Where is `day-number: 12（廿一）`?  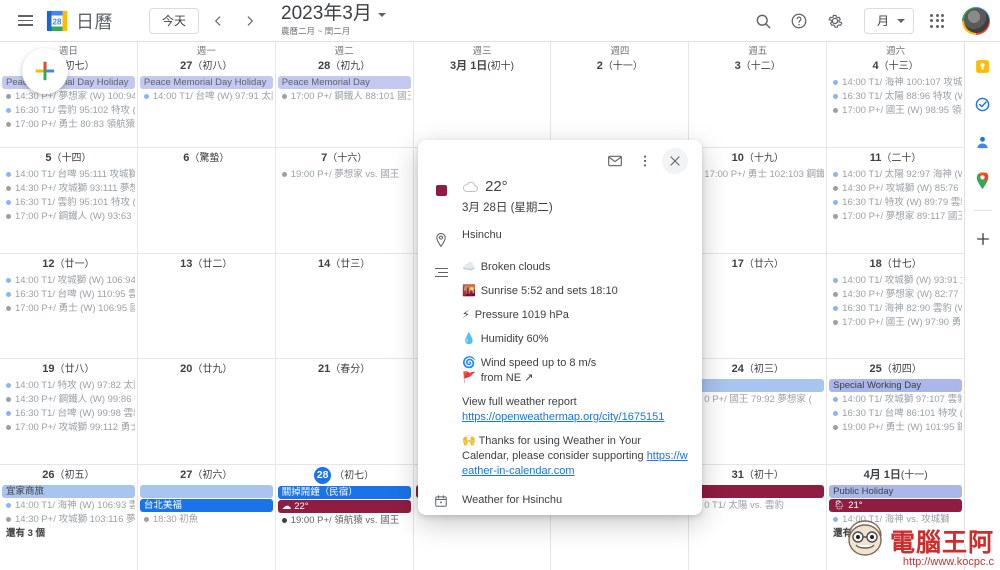 day-number: 12（廿一） is located at coordinates (68, 264).